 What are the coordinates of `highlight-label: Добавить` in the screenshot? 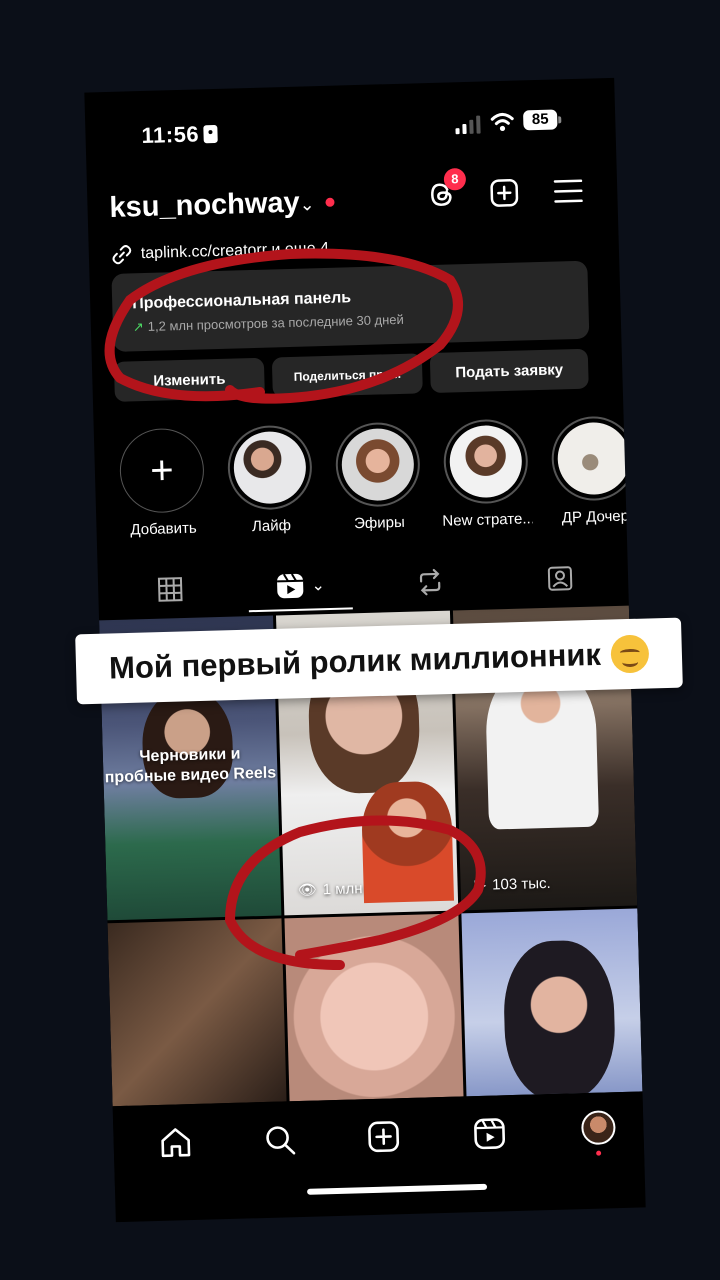 It's located at (163, 529).